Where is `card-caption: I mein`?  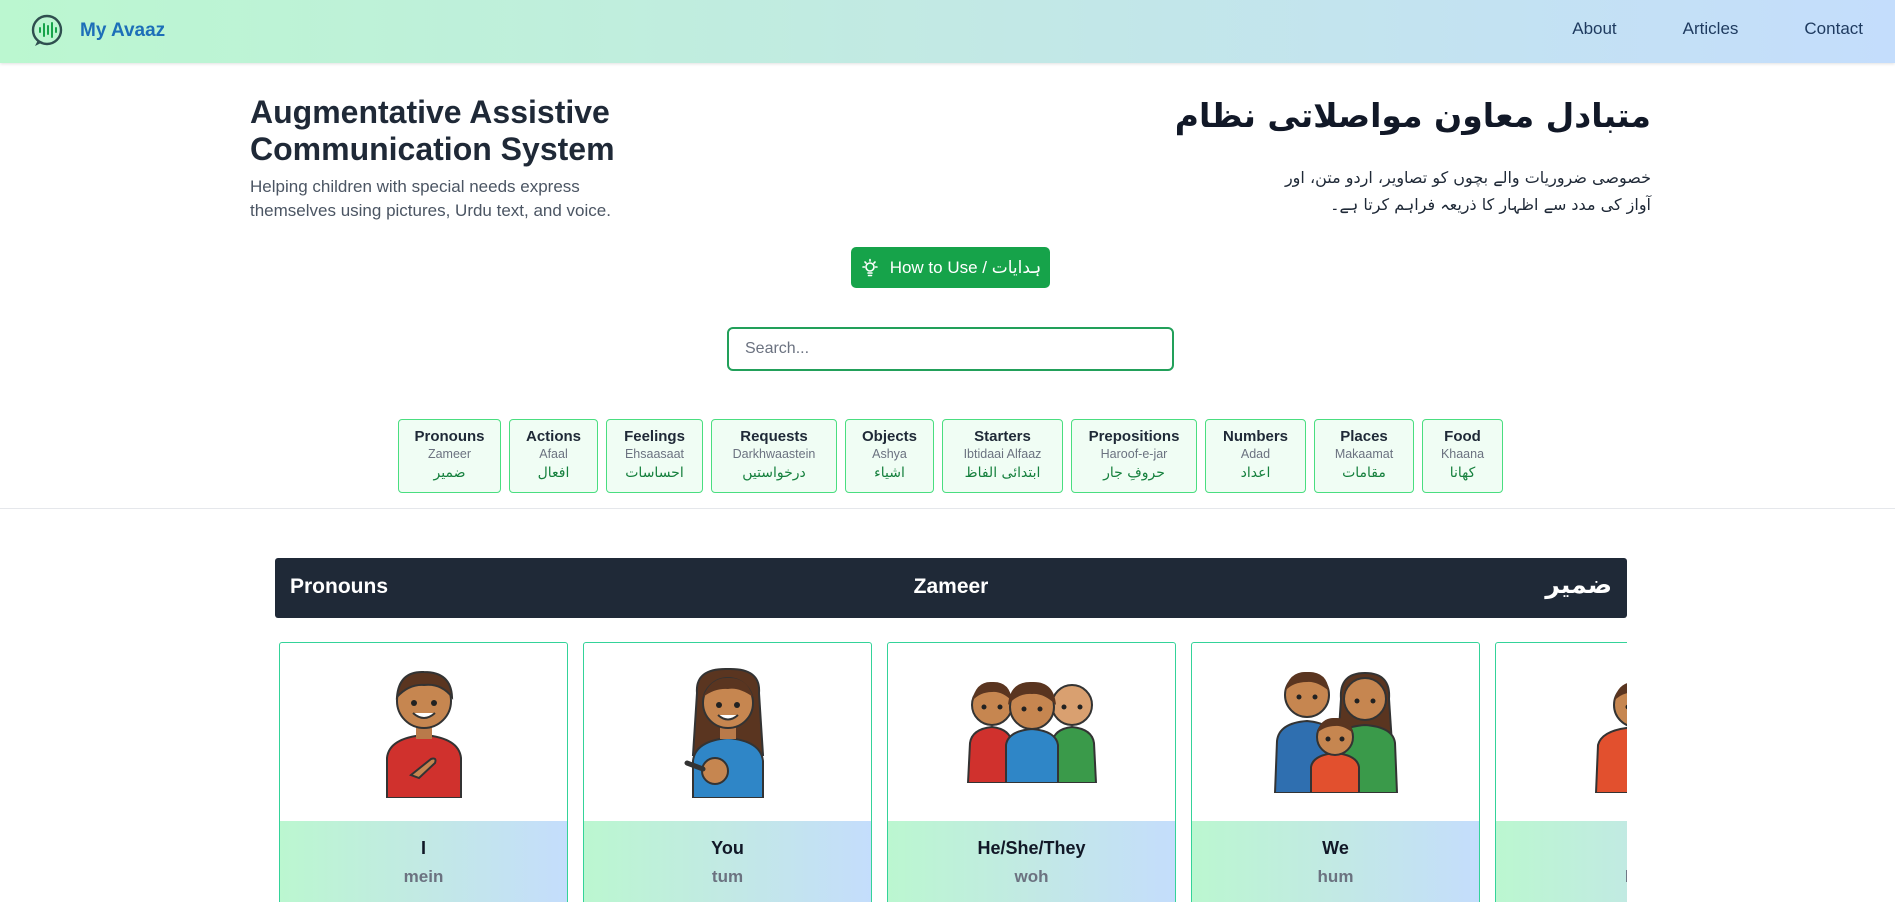
card-caption: I mein is located at coordinates (423, 861).